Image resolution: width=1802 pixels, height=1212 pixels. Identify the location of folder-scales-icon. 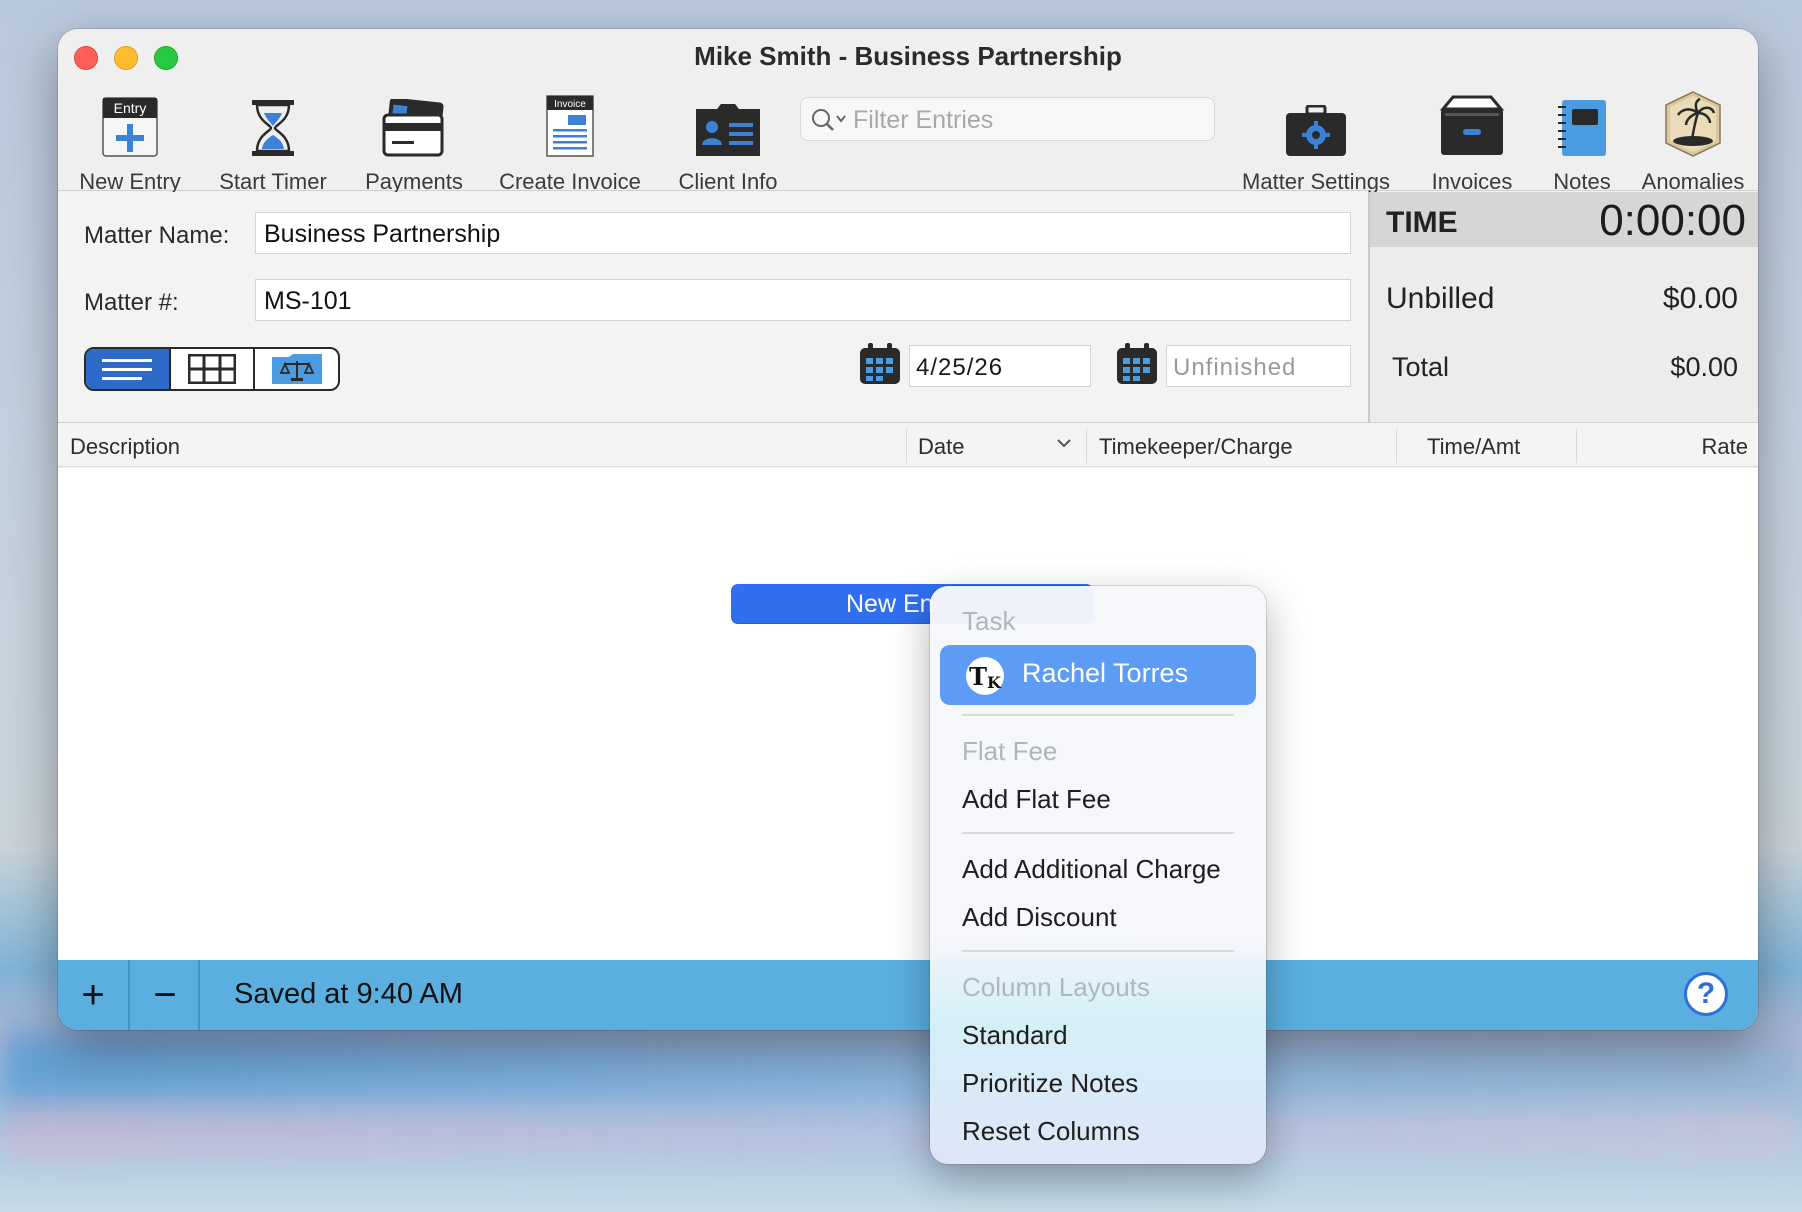
(296, 369).